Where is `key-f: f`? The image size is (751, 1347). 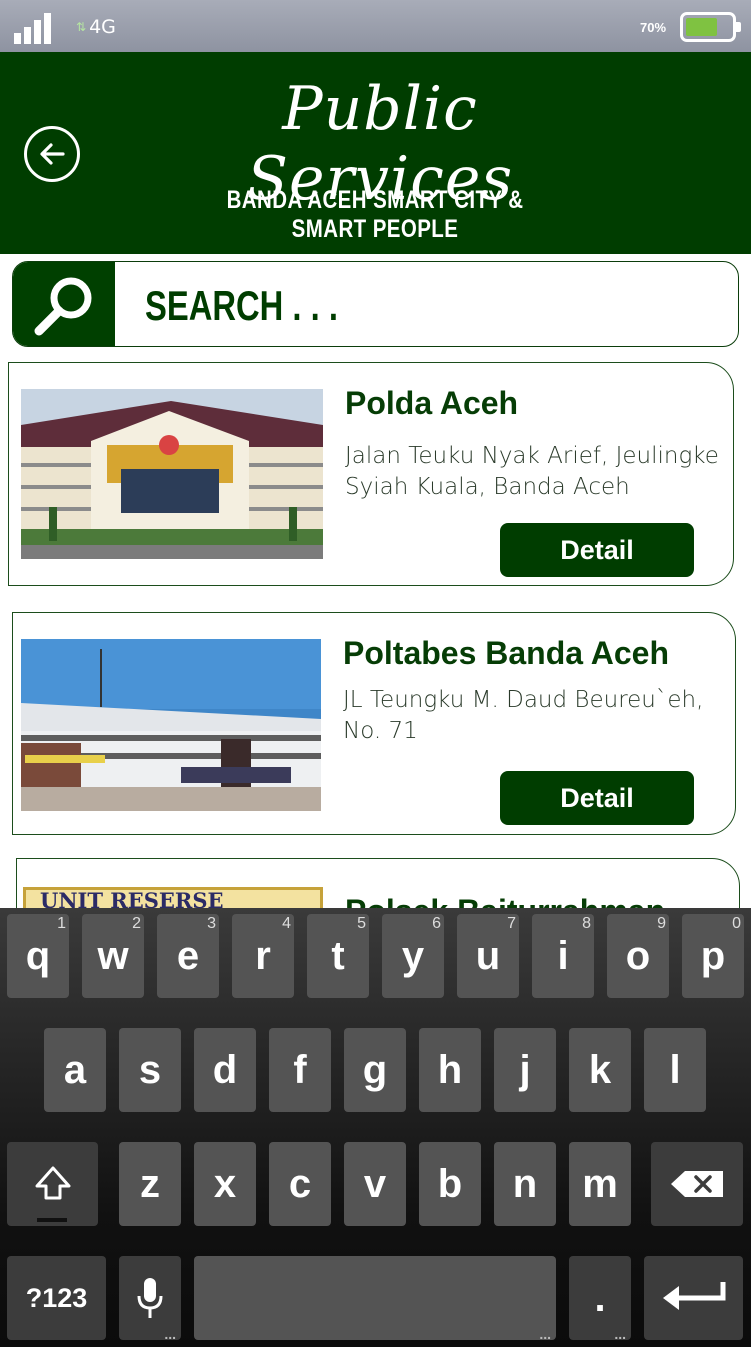
key-f: f is located at coordinates (300, 1070).